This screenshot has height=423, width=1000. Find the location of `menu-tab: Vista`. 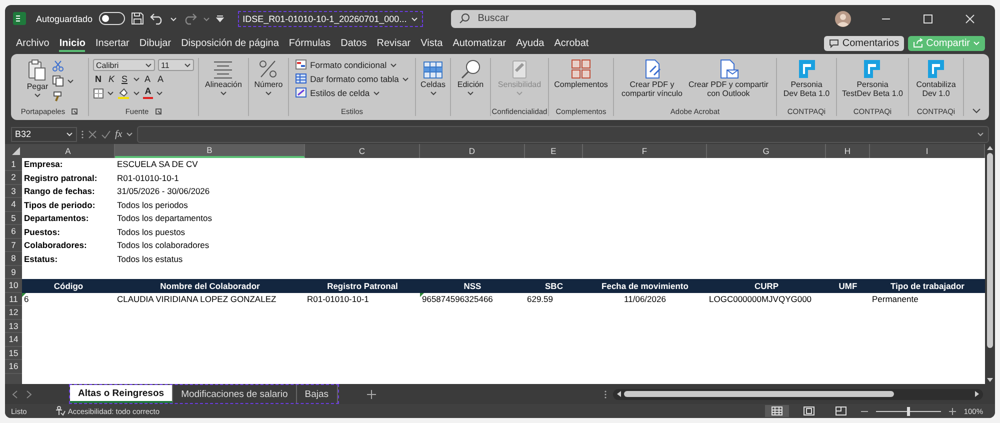

menu-tab: Vista is located at coordinates (432, 43).